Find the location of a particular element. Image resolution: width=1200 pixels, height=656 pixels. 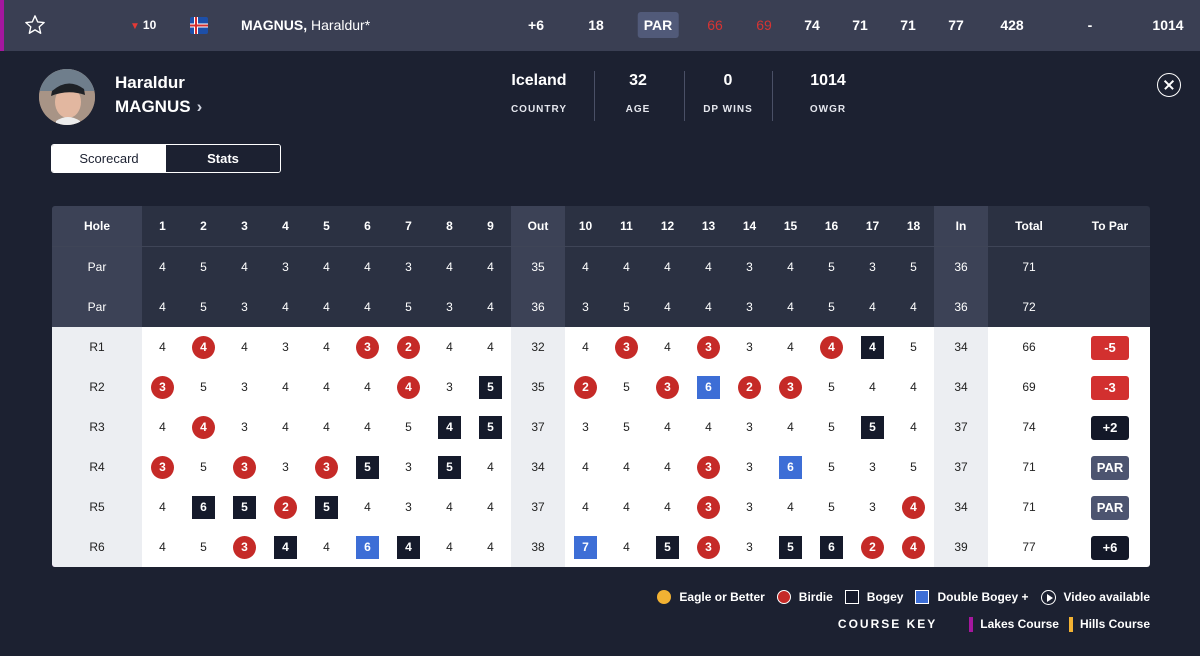

total-score: 71 is located at coordinates (1029, 507).